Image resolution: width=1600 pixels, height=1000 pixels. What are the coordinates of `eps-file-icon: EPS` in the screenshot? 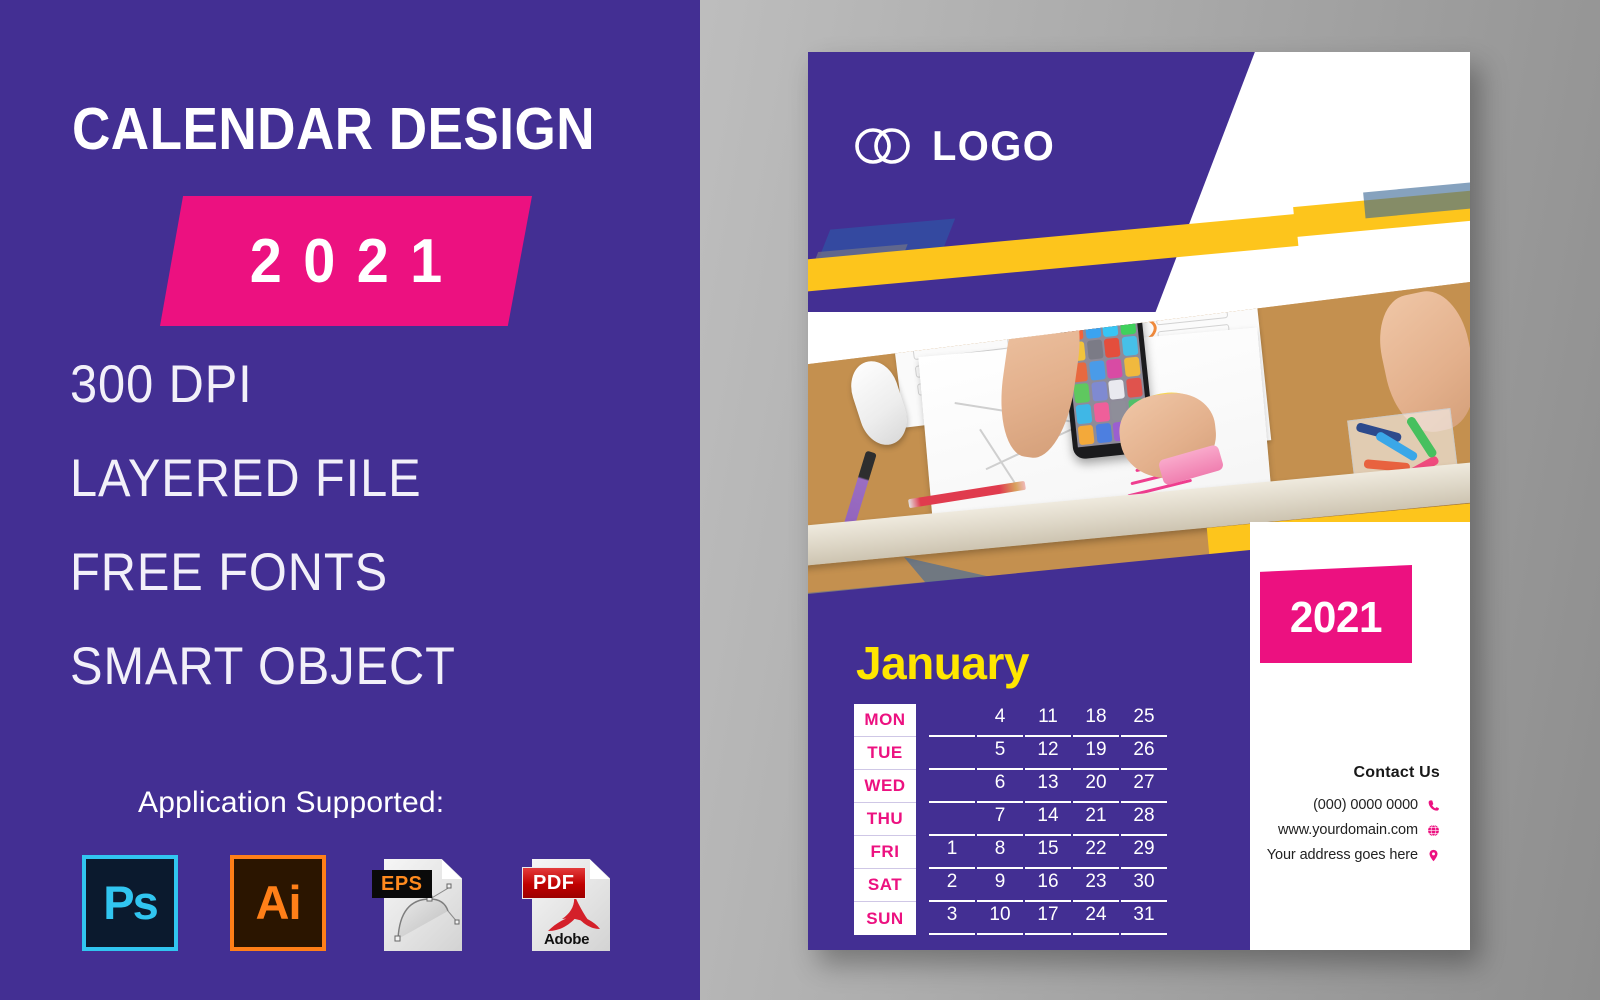 It's located at (423, 903).